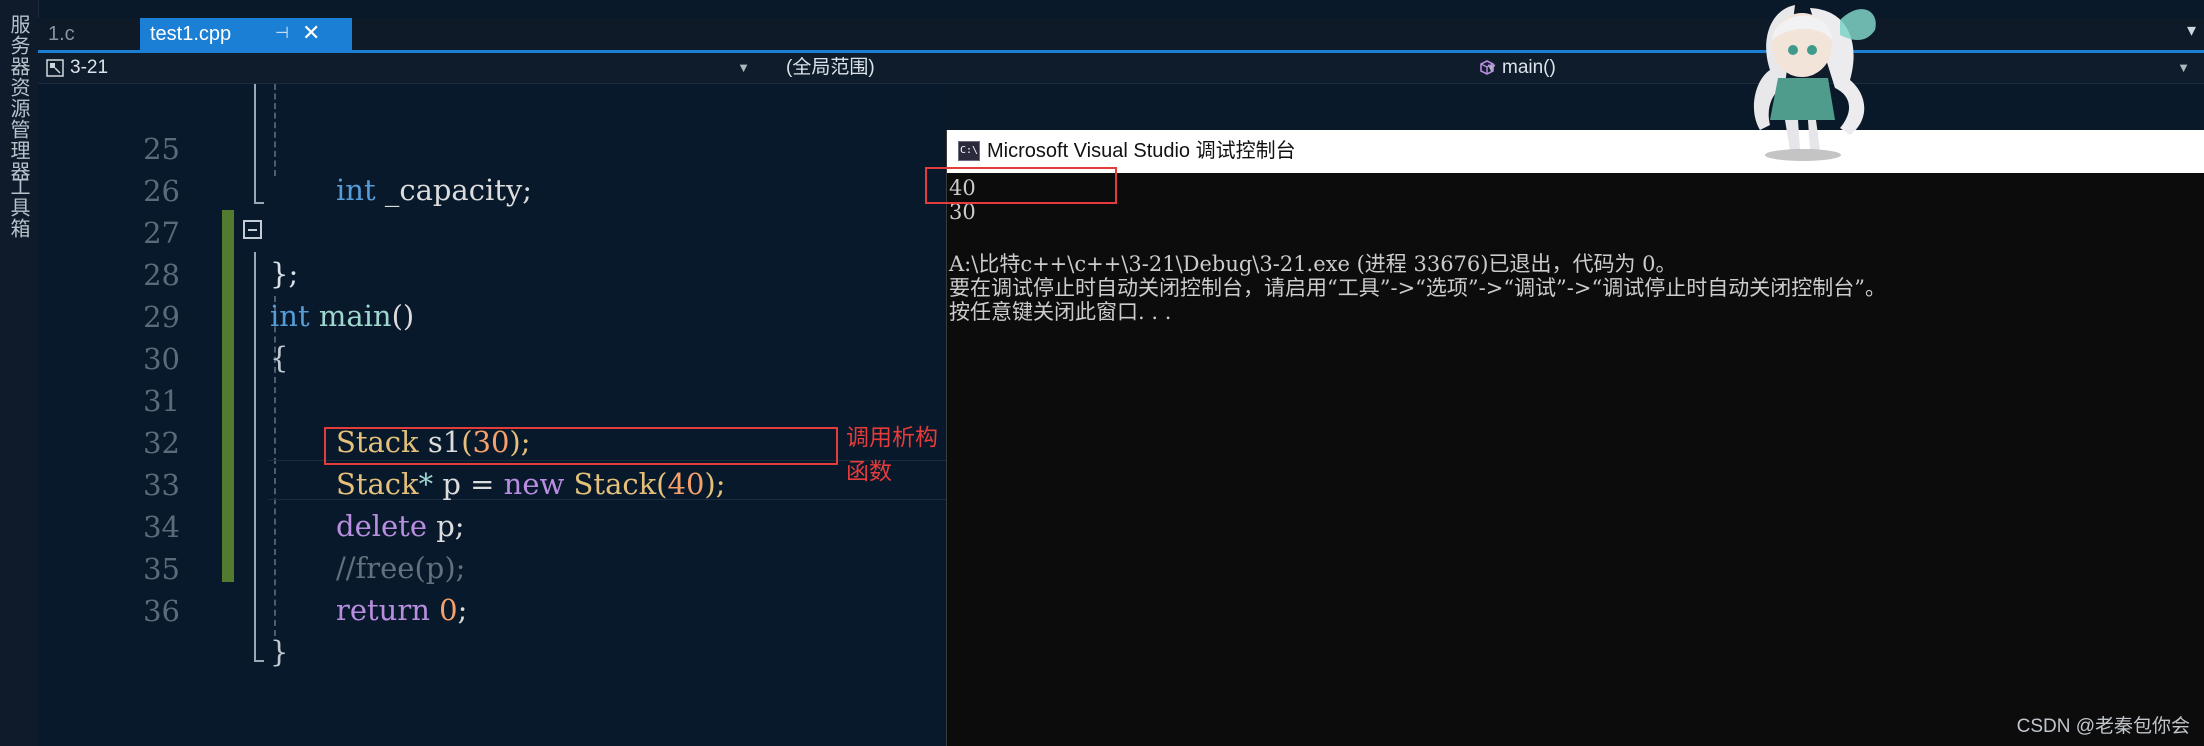 This screenshot has height=746, width=2204. Describe the element at coordinates (279, 652) in the screenshot. I see `code-text: }` at that location.